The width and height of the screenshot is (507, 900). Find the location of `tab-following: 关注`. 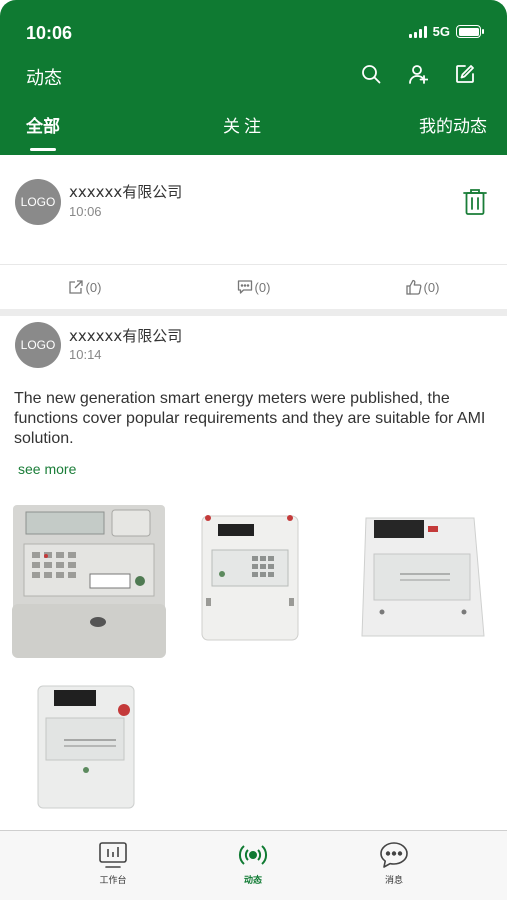

tab-following: 关注 is located at coordinates (244, 124).